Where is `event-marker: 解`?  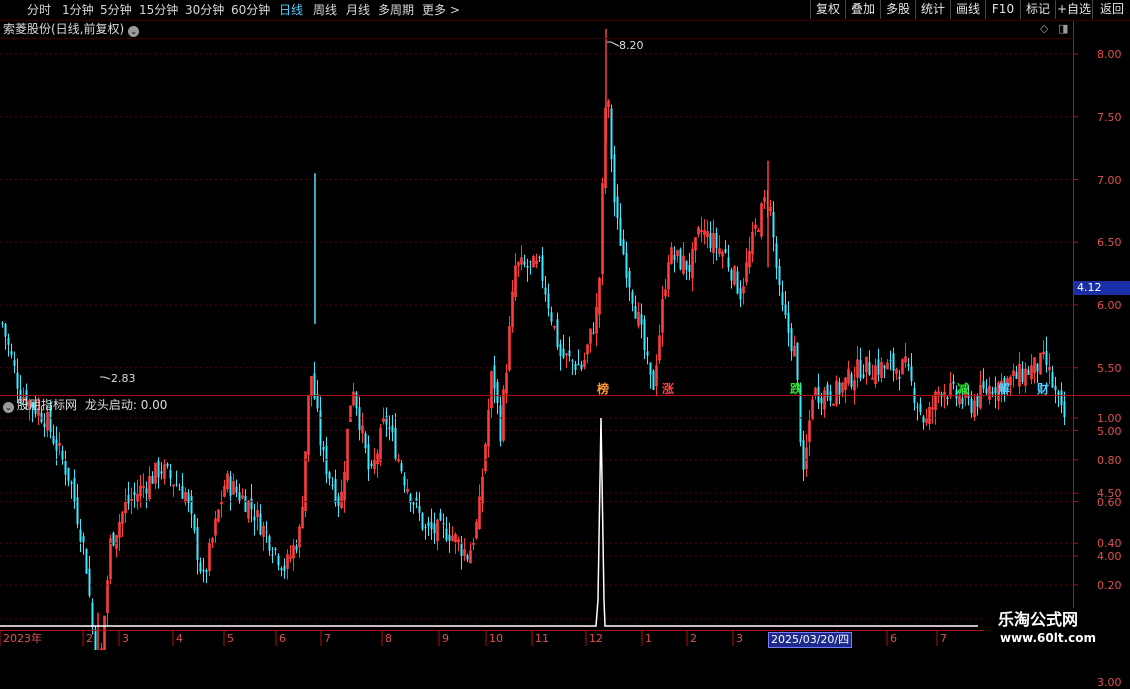
event-marker: 解 is located at coordinates (1004, 389).